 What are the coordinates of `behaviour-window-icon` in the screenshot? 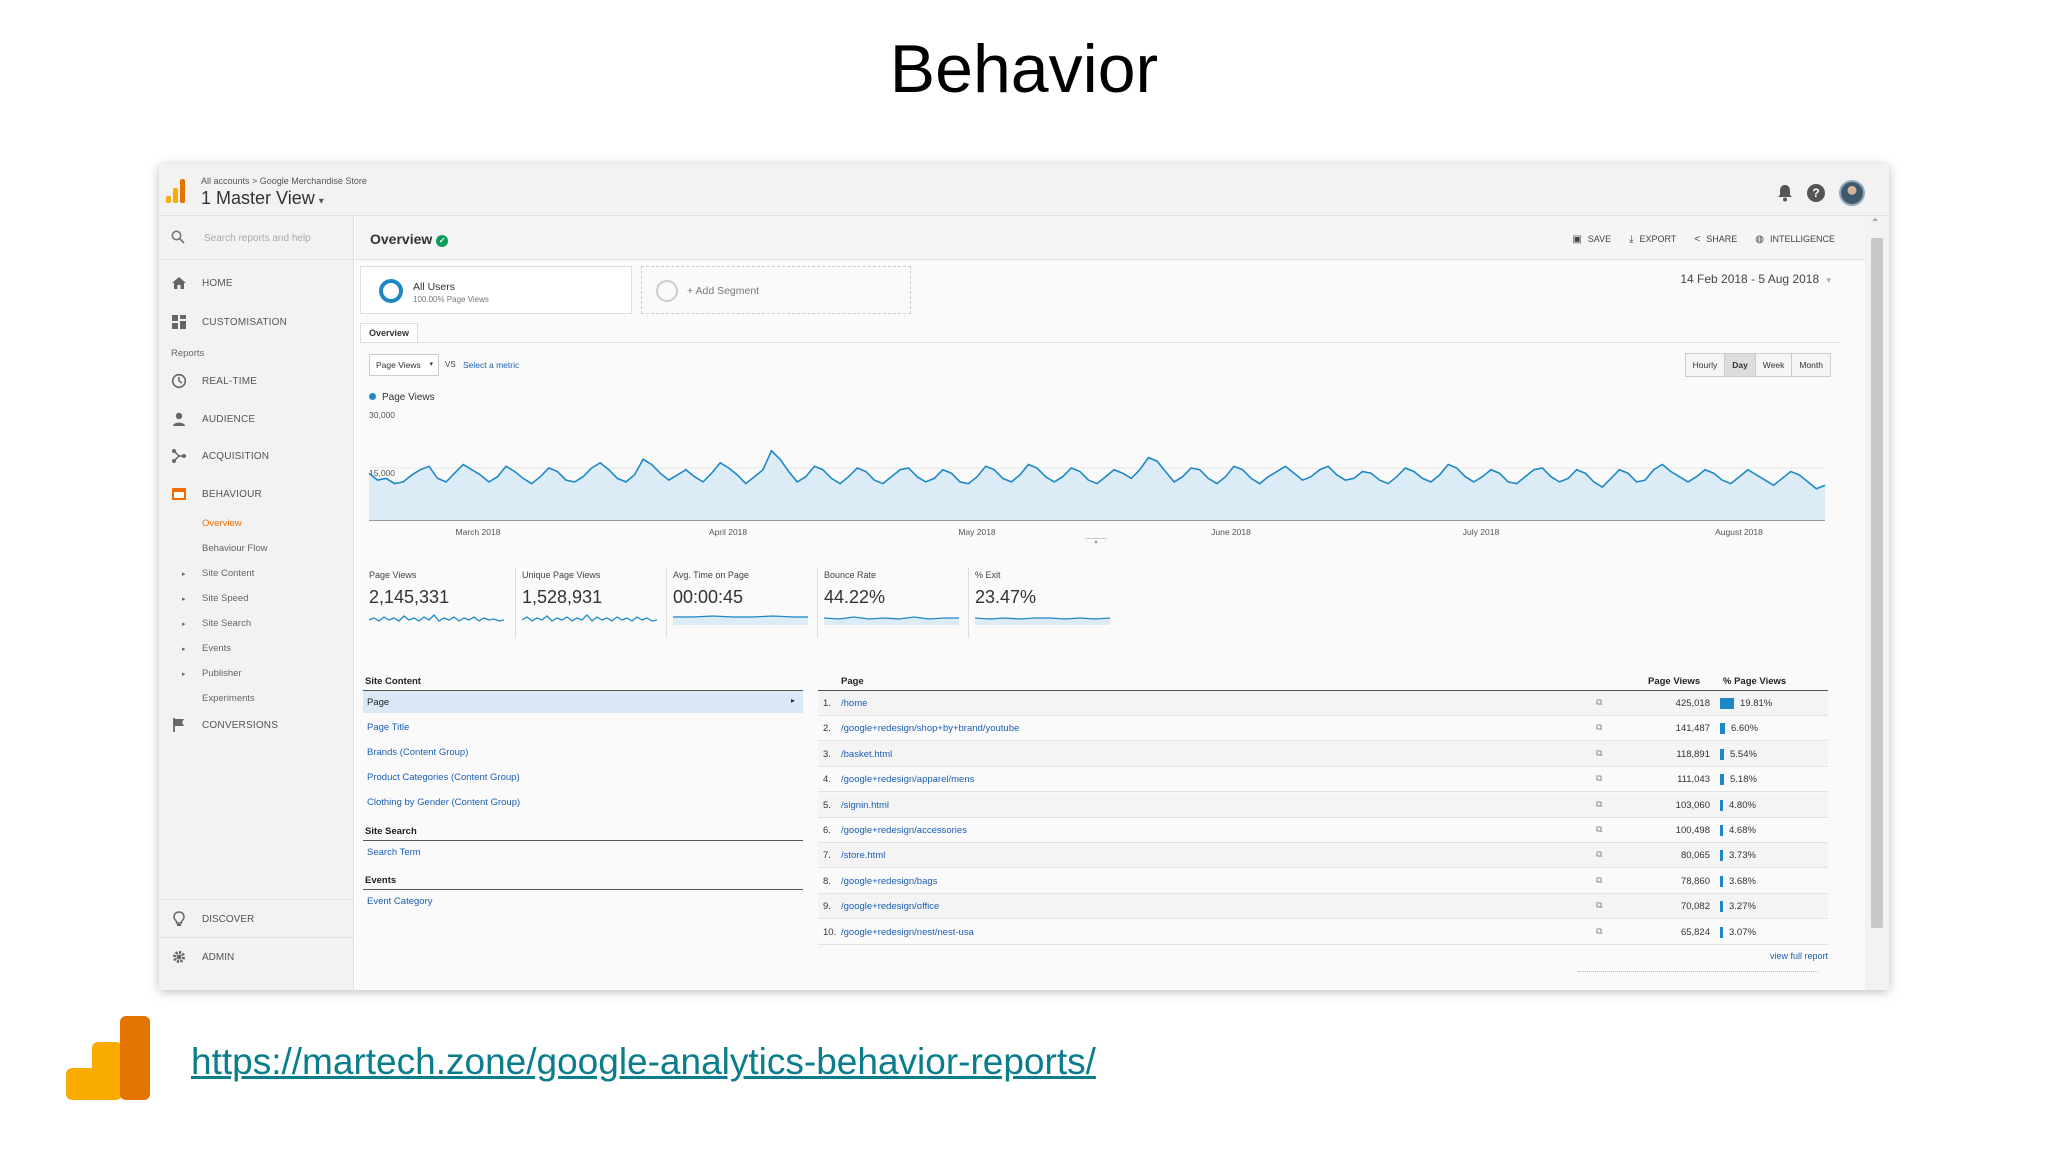 It's located at (179, 494).